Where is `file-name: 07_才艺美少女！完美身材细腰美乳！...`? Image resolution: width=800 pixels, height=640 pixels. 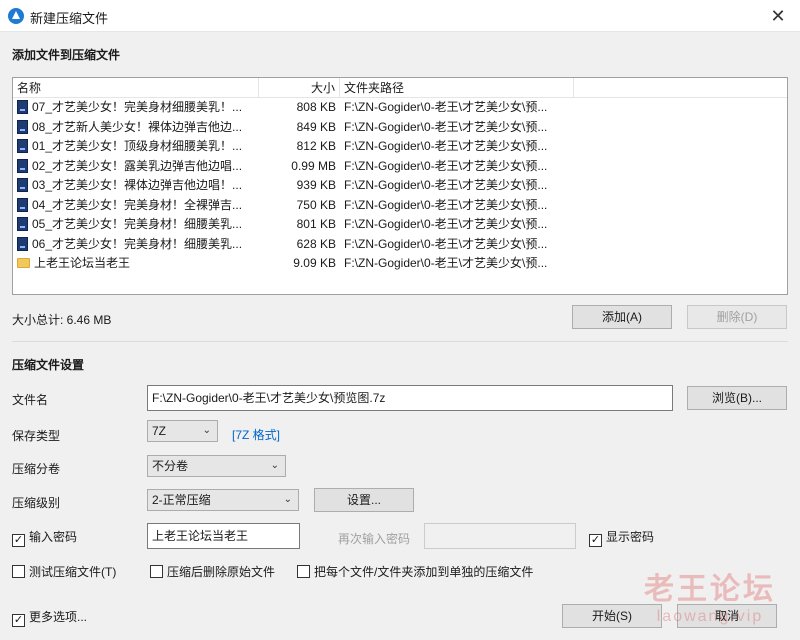 file-name: 07_才艺美少女！完美身材细腰美乳！... is located at coordinates (137, 107).